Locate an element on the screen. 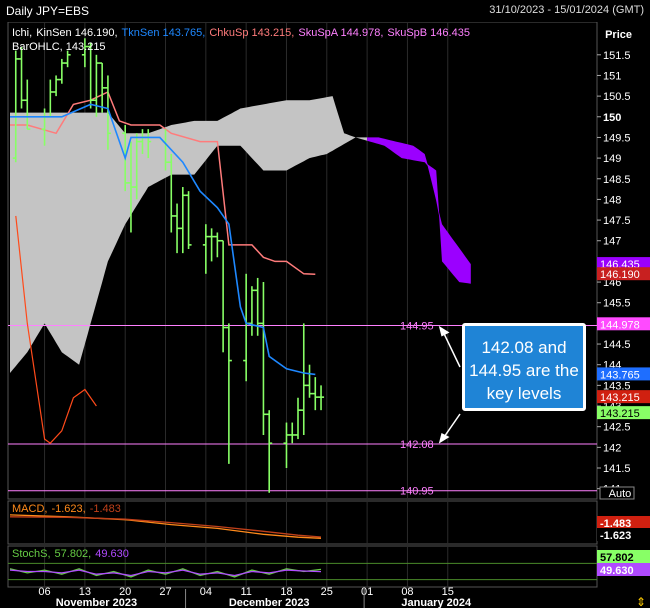  y-tick-label: 150.5 is located at coordinates (617, 97).